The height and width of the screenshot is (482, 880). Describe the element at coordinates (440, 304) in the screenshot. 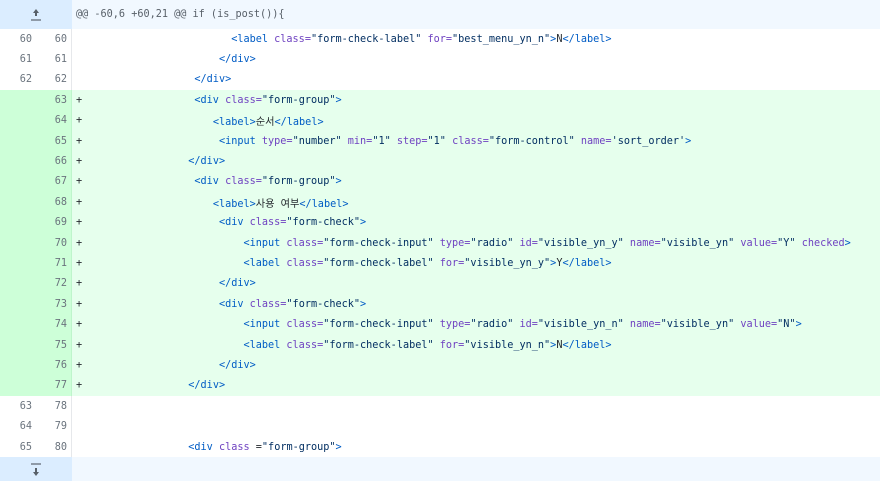

I see `diff-line-added: 73 + <div class="form-check">` at that location.